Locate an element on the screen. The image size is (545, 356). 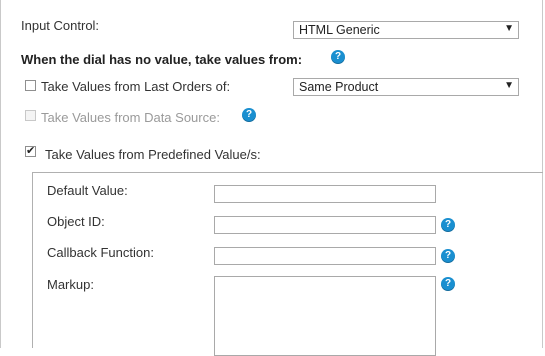
data-source-label: Take Values from Data Source: is located at coordinates (130, 117).